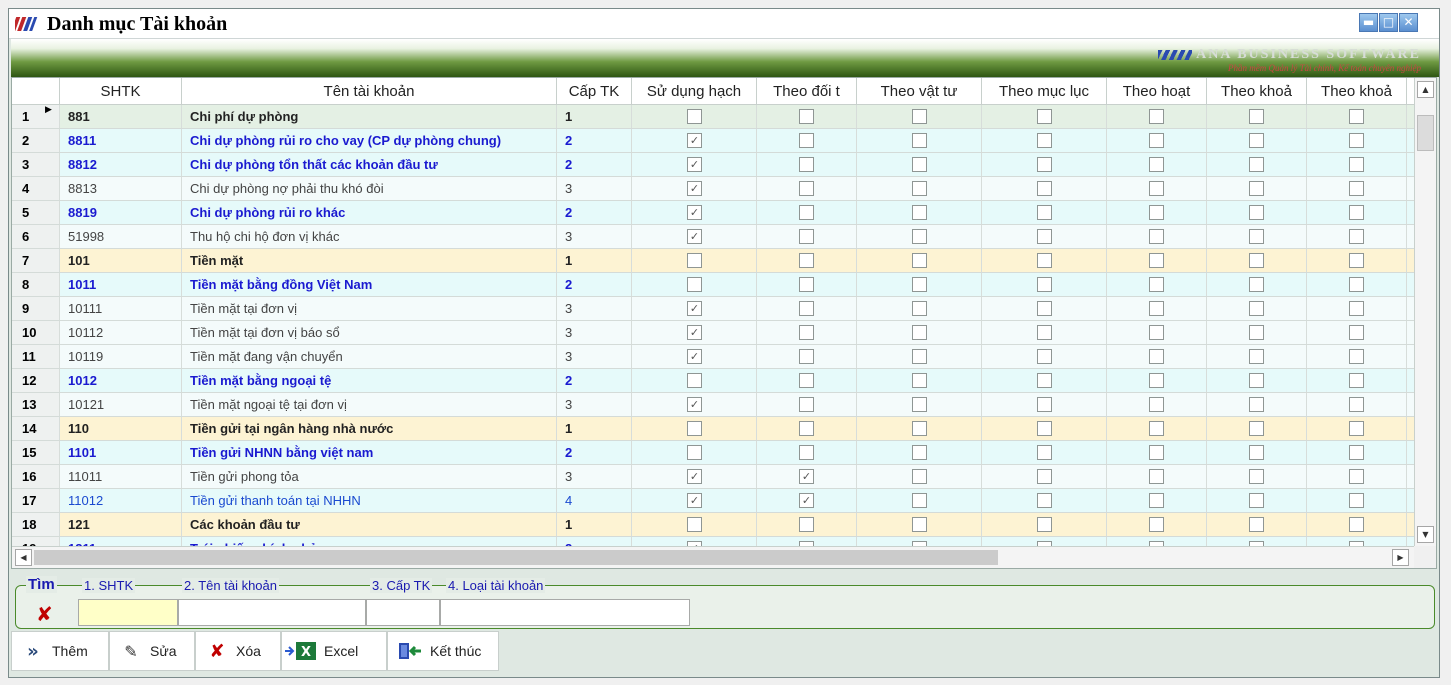 The height and width of the screenshot is (685, 1451). Describe the element at coordinates (713, 453) in the screenshot. I see `table-row: 15 1101 Tiền gửi NHNN bằng việt nam 2` at that location.